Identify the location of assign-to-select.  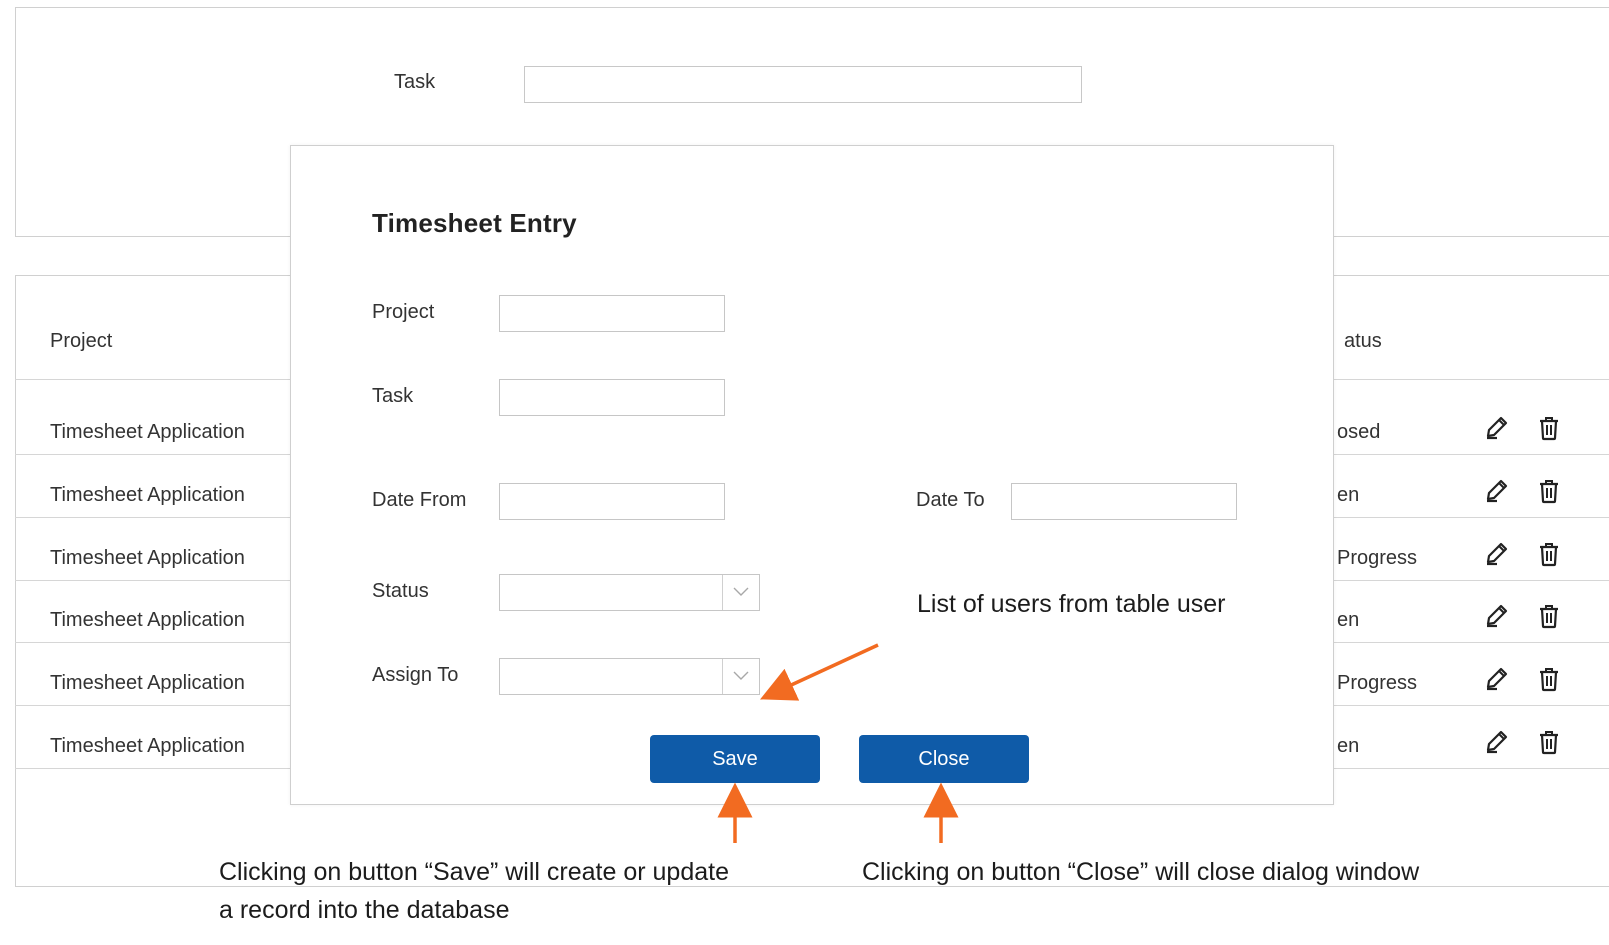
(629, 676).